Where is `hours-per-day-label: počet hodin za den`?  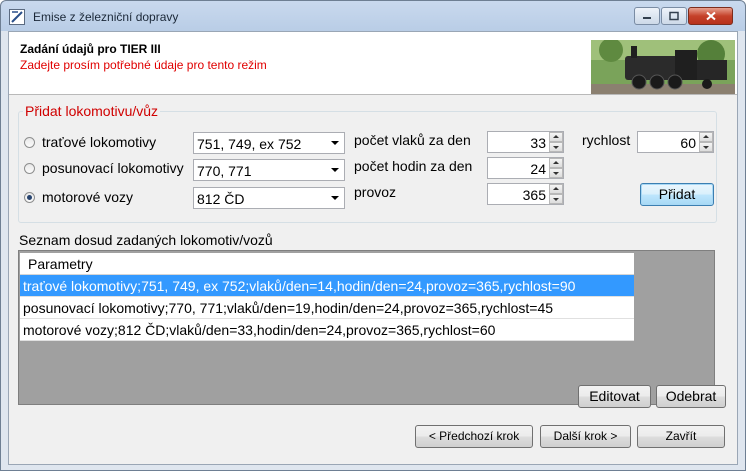 hours-per-day-label: počet hodin za den is located at coordinates (413, 166).